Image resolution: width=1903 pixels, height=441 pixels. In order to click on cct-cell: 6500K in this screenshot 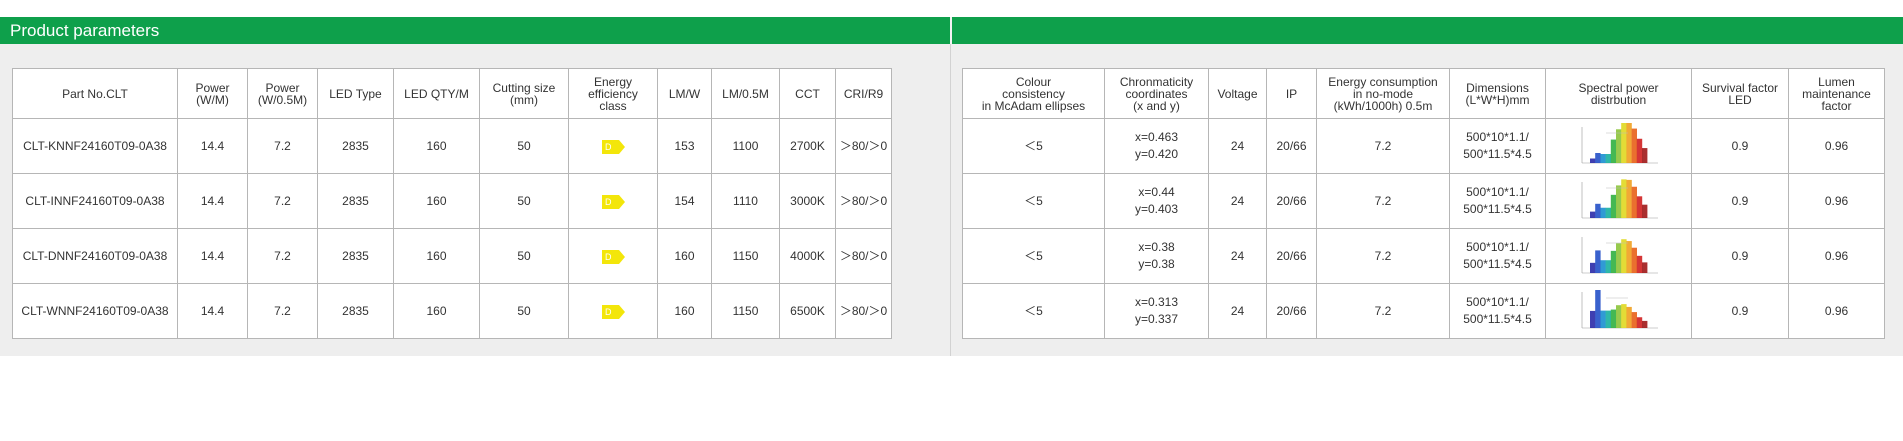, I will do `click(807, 311)`.